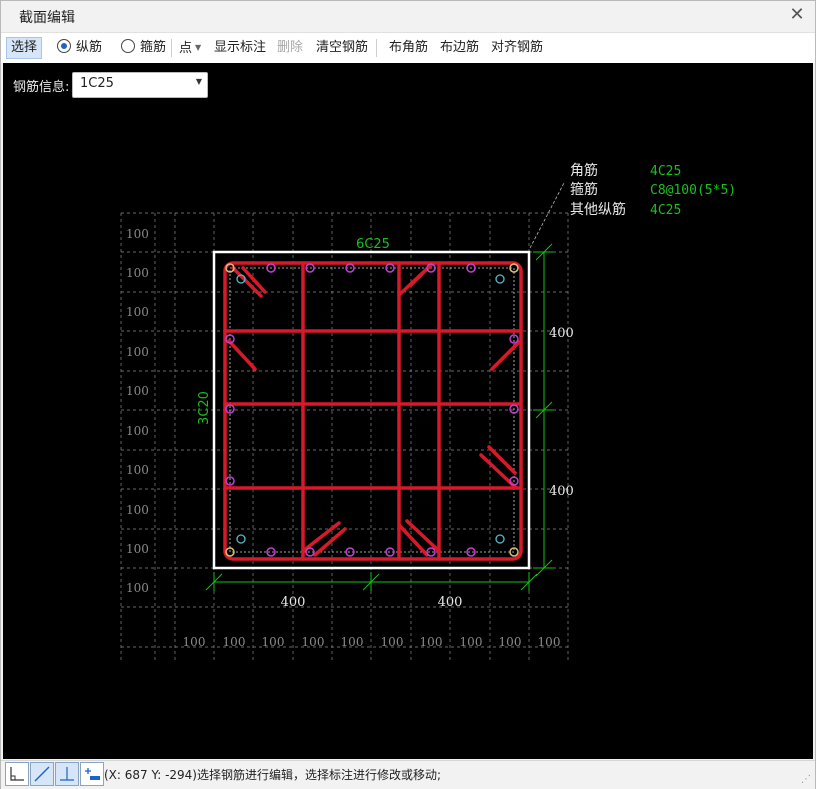 This screenshot has height=789, width=816. I want to click on resize-grip-icon: ⋰, so click(806, 779).